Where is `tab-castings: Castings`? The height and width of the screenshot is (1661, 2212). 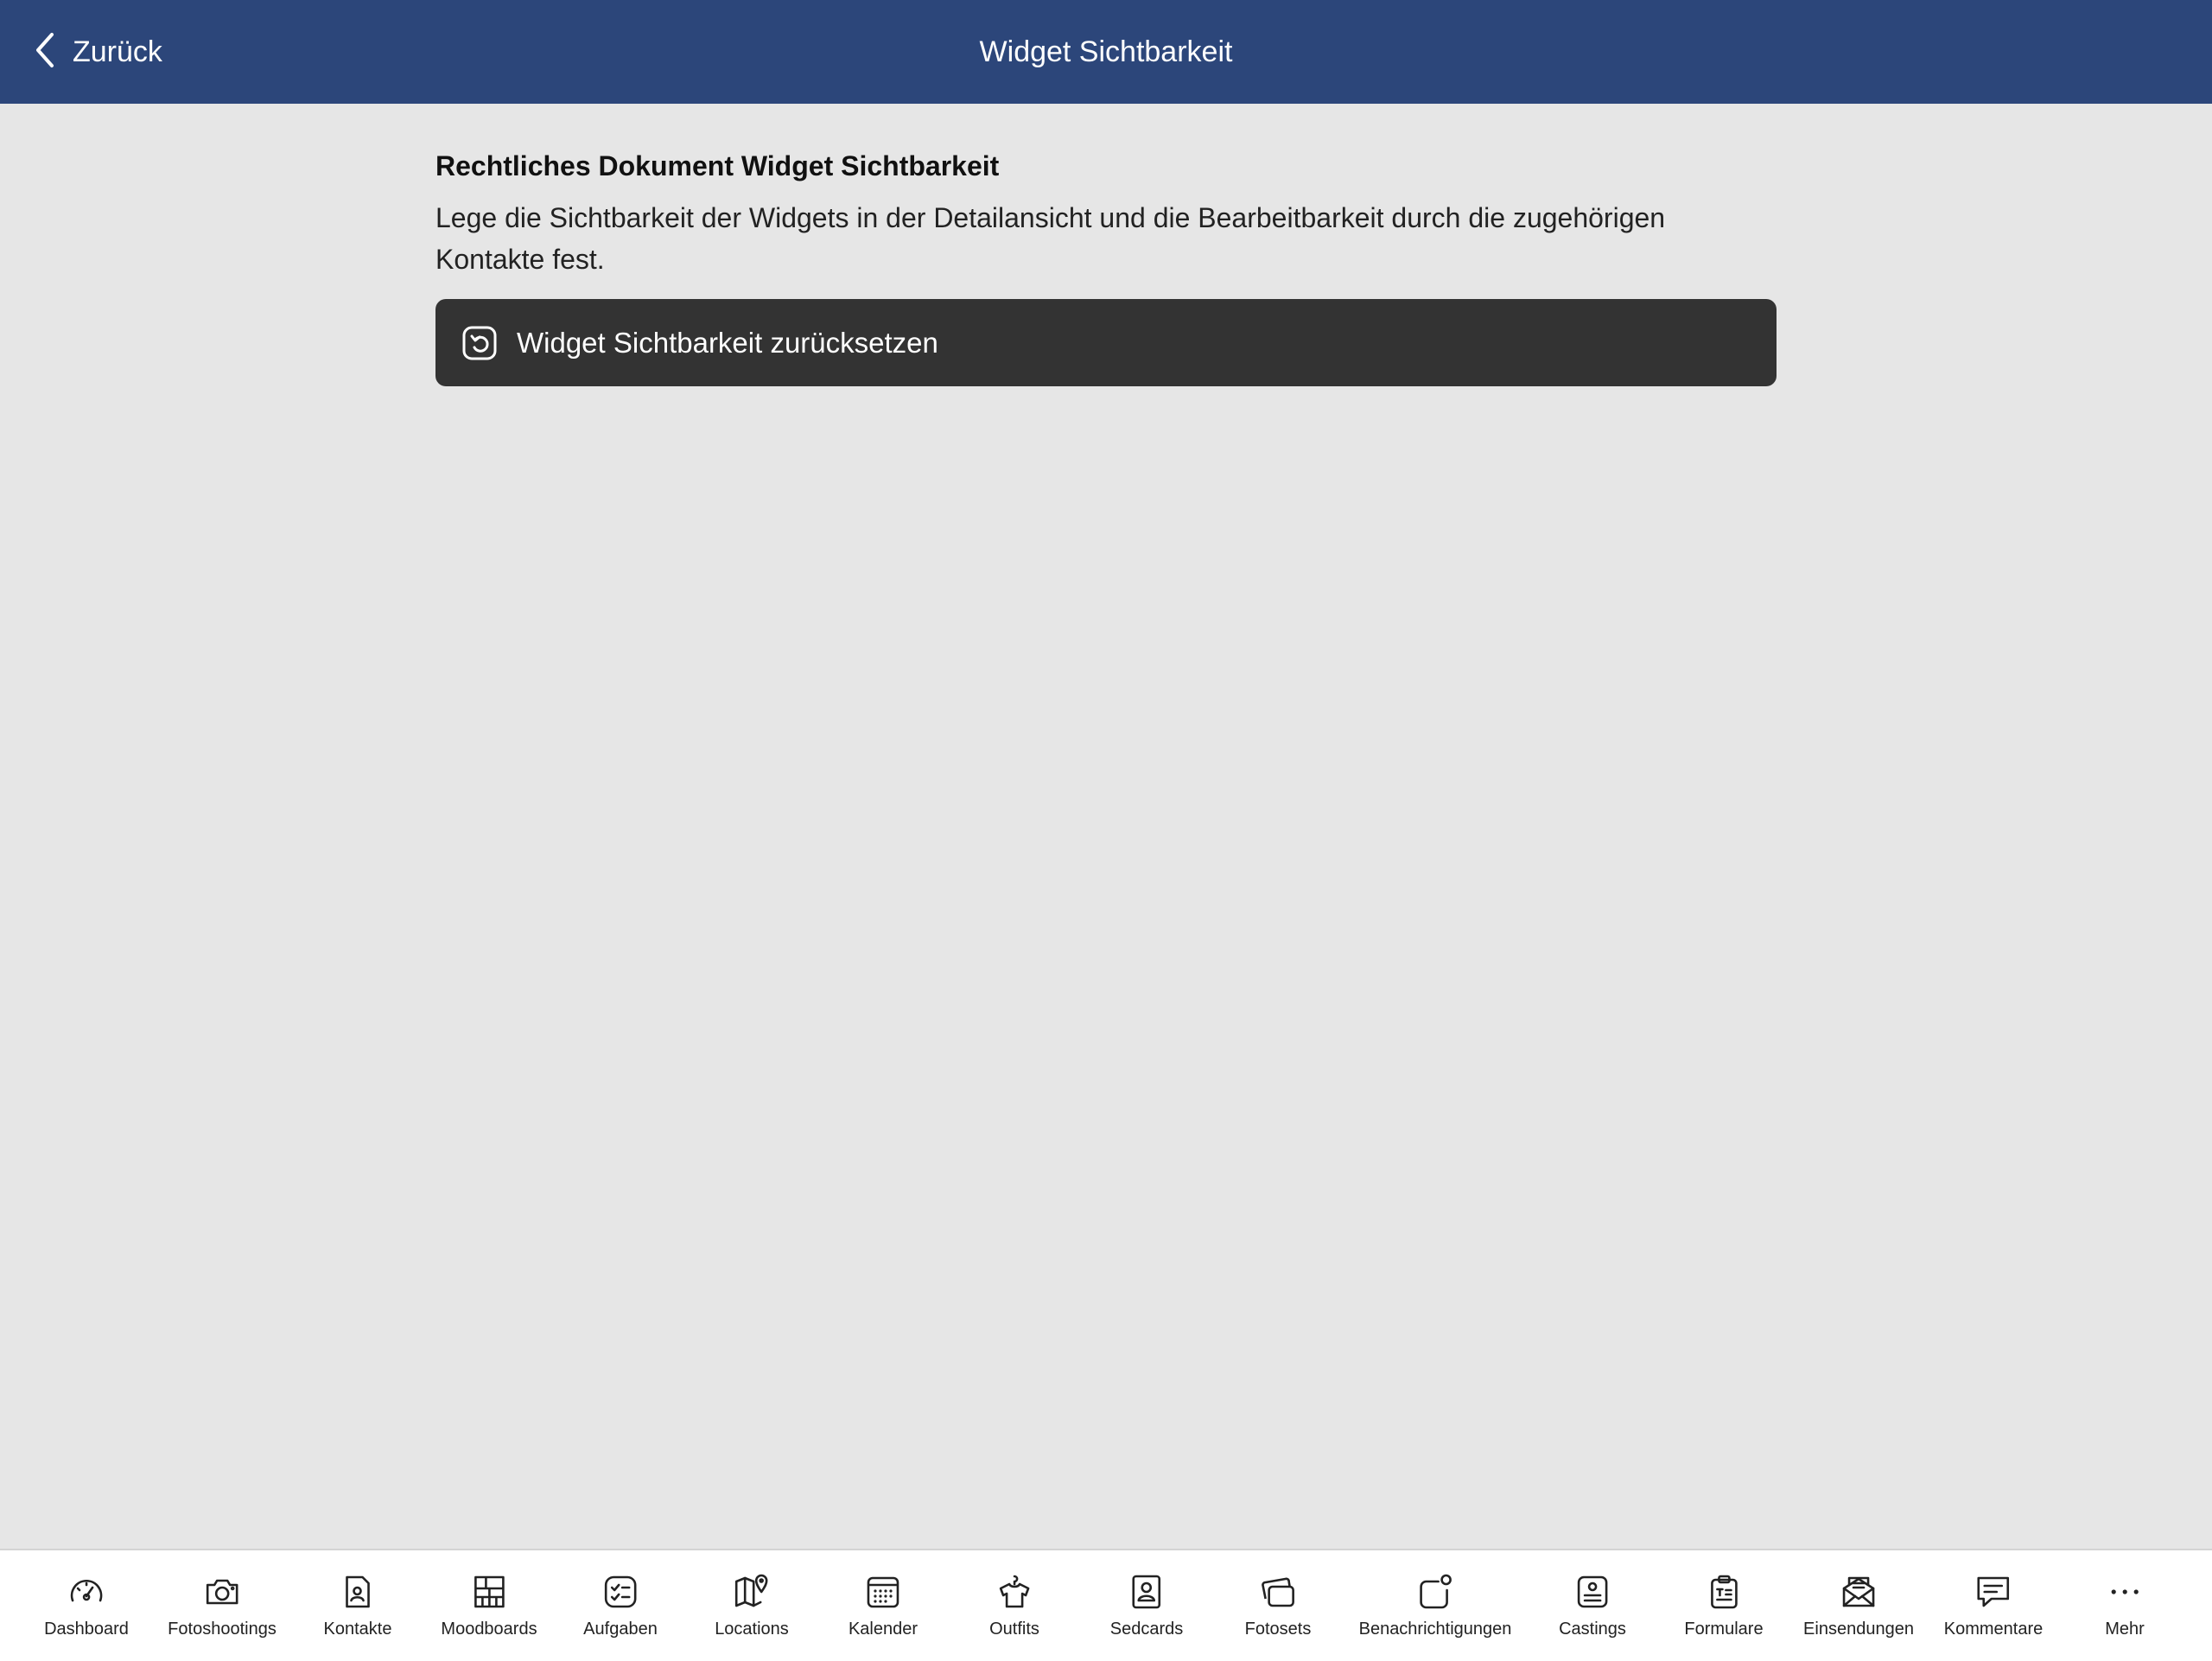
tab-castings: Castings is located at coordinates (1592, 1605).